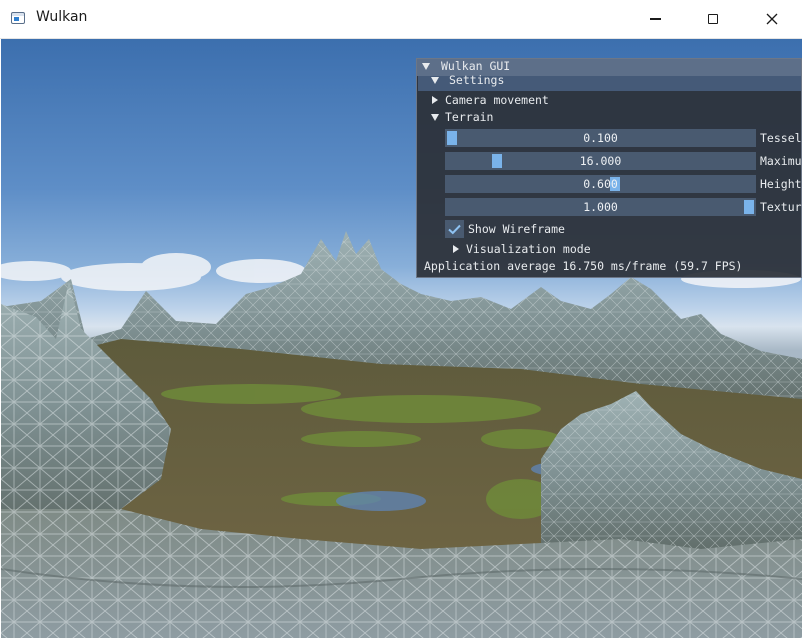 The width and height of the screenshot is (802, 638). I want to click on gui-collapse-icon, so click(426, 66).